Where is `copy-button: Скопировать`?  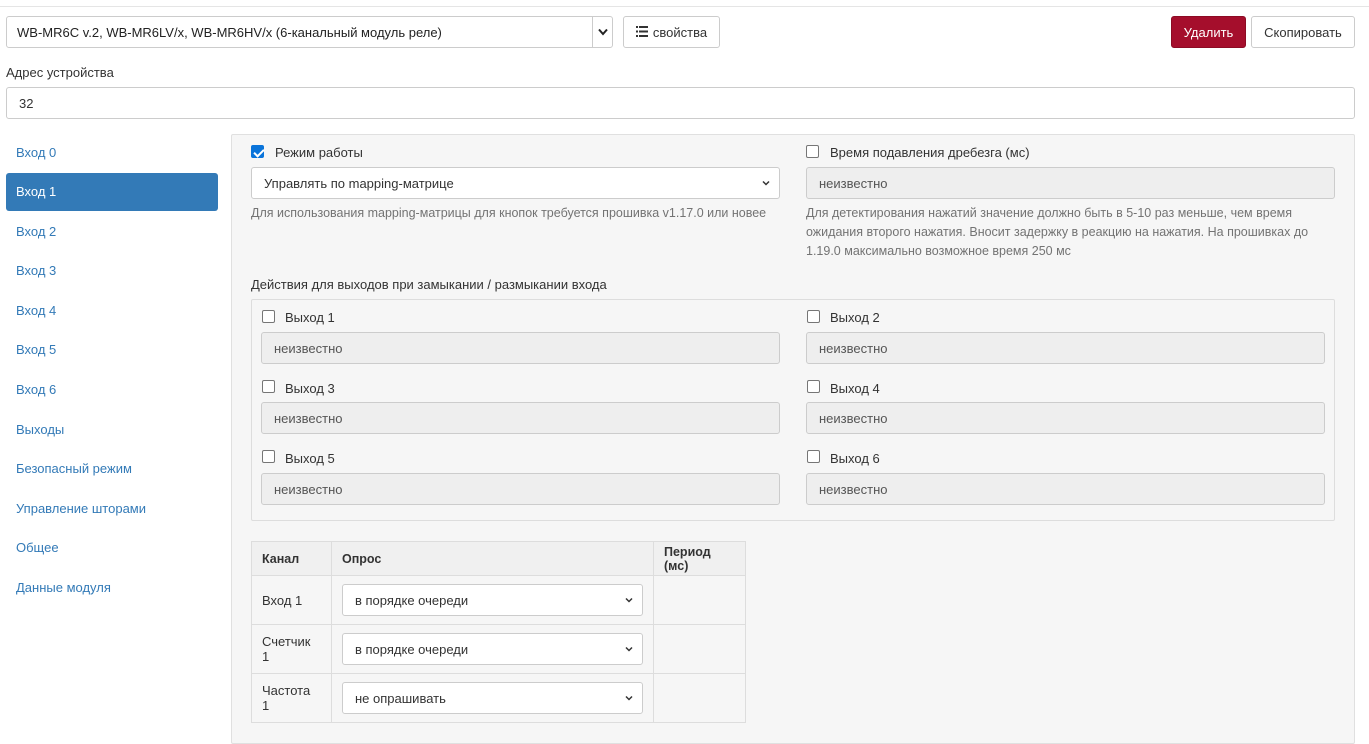
copy-button: Скопировать is located at coordinates (1303, 32).